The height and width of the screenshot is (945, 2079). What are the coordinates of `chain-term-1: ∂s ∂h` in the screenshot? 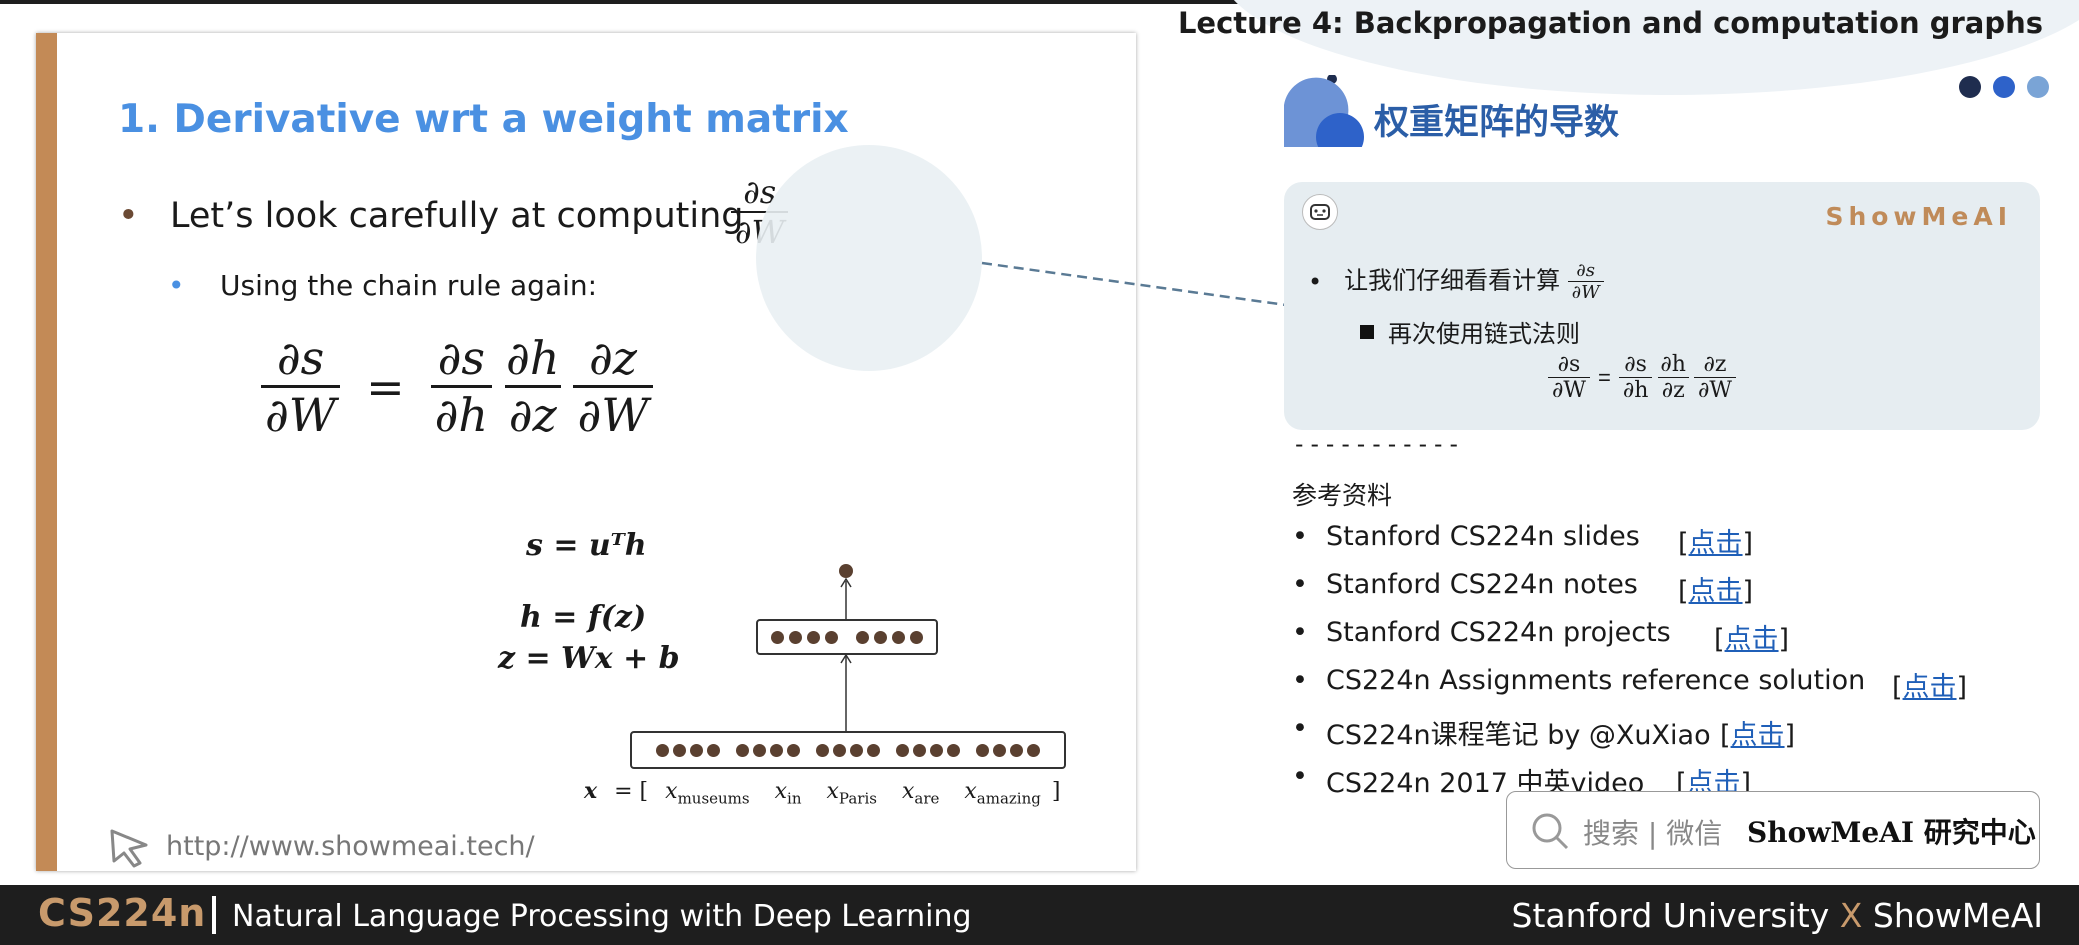 It's located at (461, 386).